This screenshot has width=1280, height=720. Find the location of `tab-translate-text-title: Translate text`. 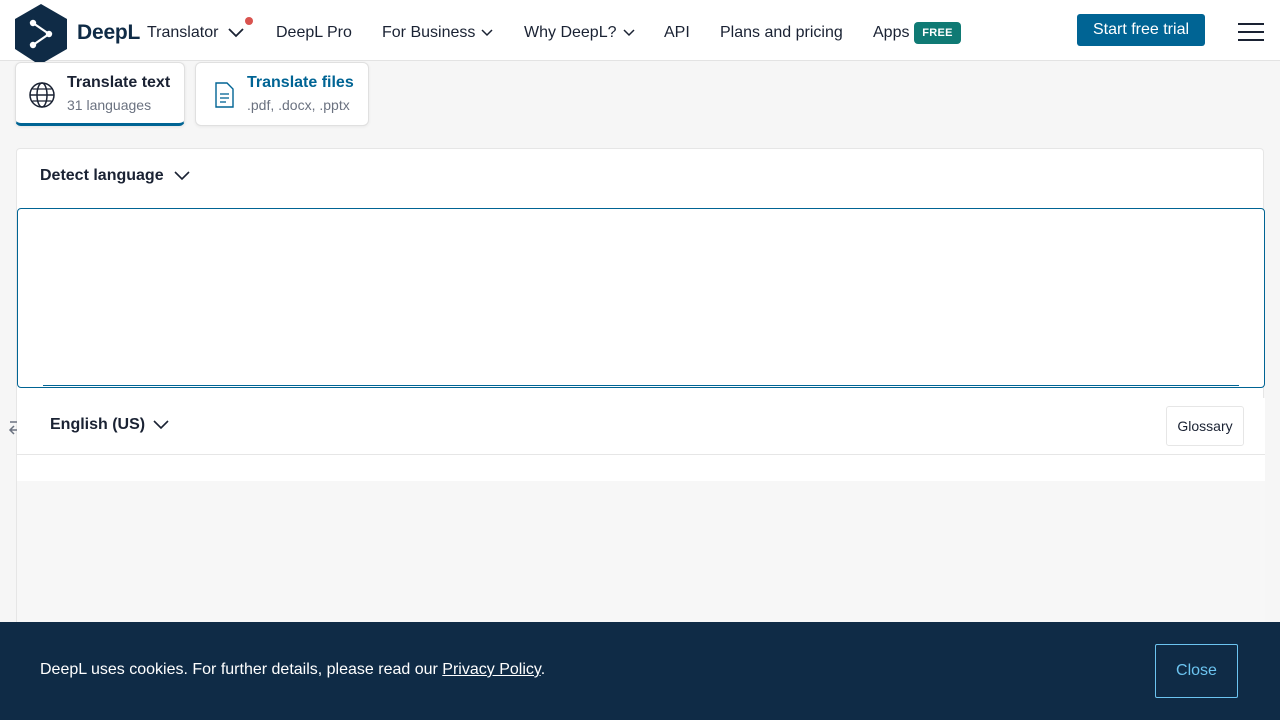

tab-translate-text-title: Translate text is located at coordinates (119, 82).